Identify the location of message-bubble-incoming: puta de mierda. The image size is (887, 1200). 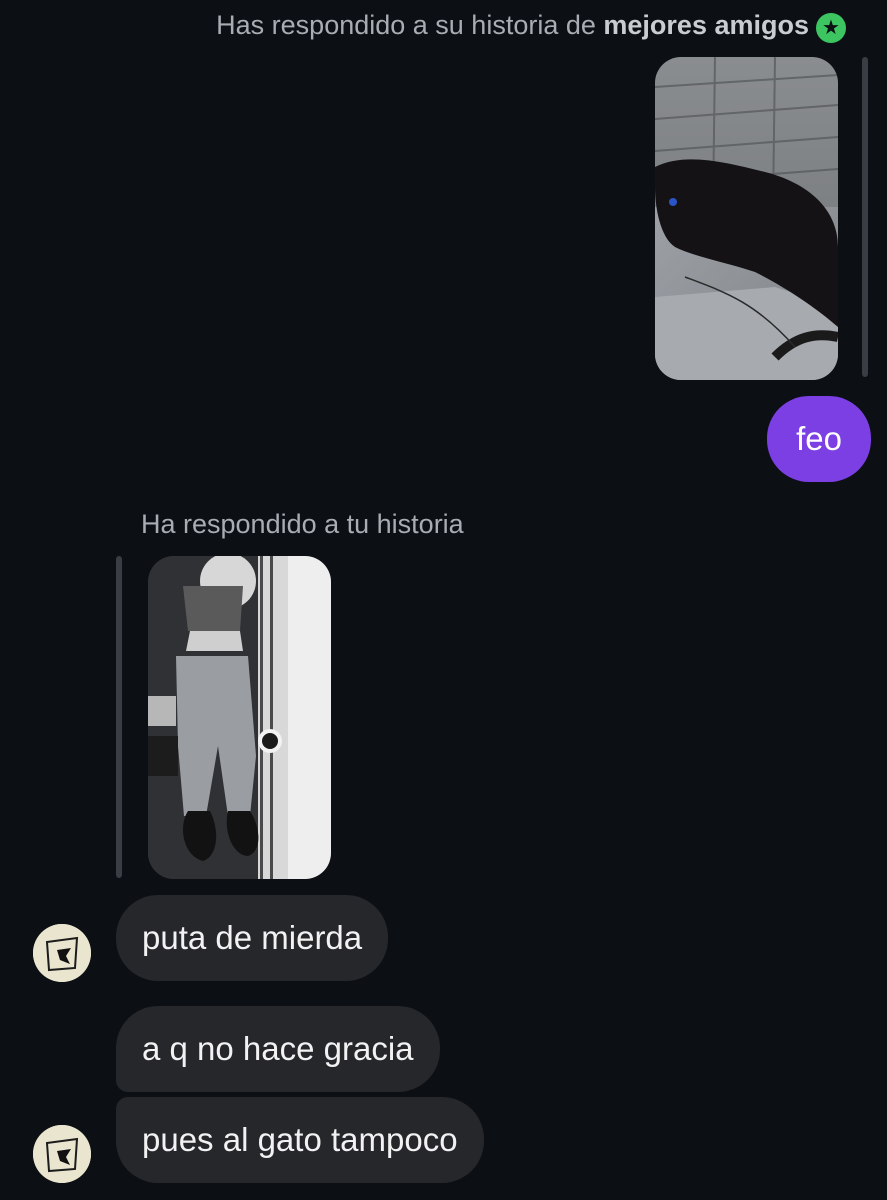
(252, 938).